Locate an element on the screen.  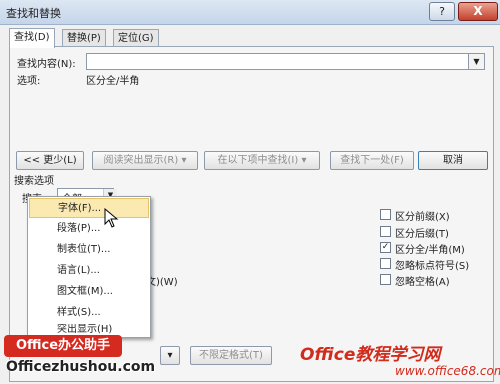
close-button: X is located at coordinates (478, 11).